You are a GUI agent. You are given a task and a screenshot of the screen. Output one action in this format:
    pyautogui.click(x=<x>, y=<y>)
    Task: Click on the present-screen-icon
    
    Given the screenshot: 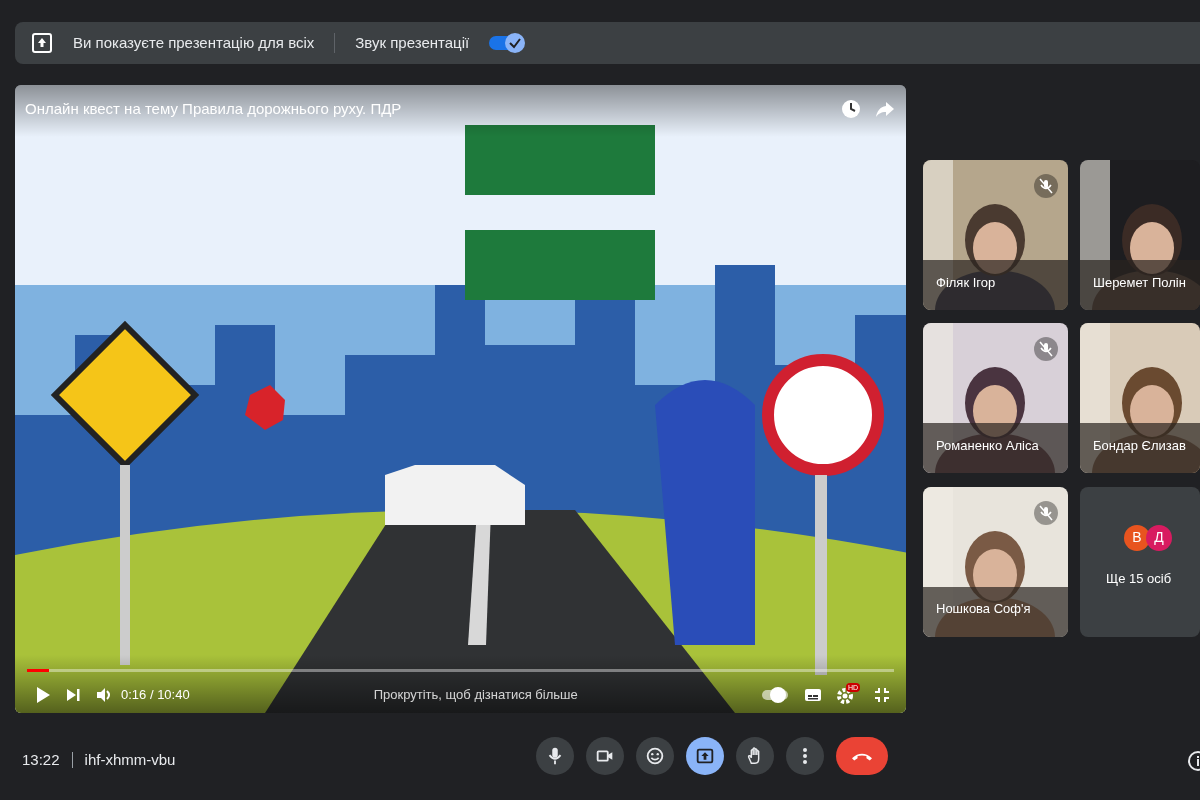 What is the action you would take?
    pyautogui.click(x=42, y=43)
    